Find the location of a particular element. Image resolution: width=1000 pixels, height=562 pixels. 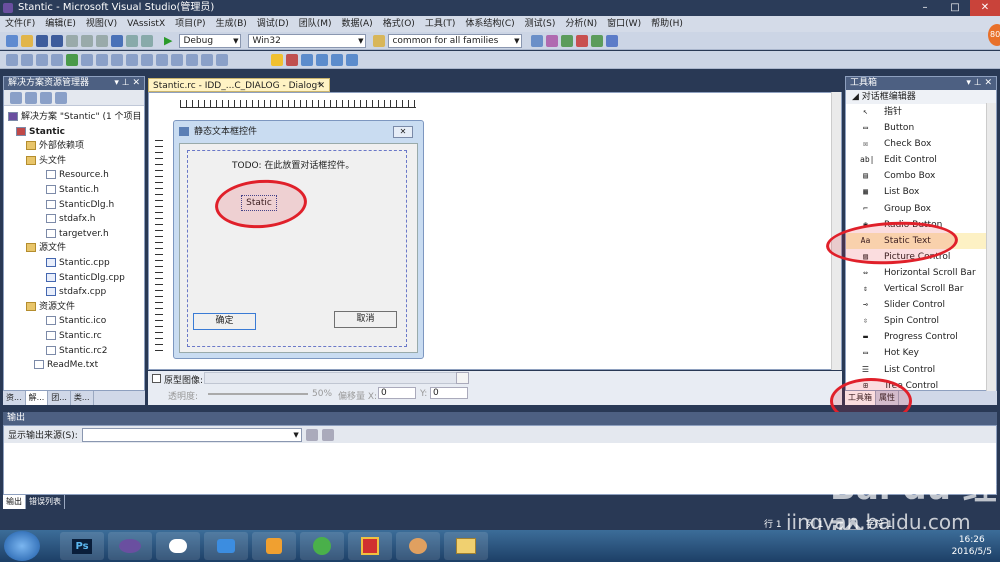

toolbox-item: ⌐ Group Box is located at coordinates (921, 209).